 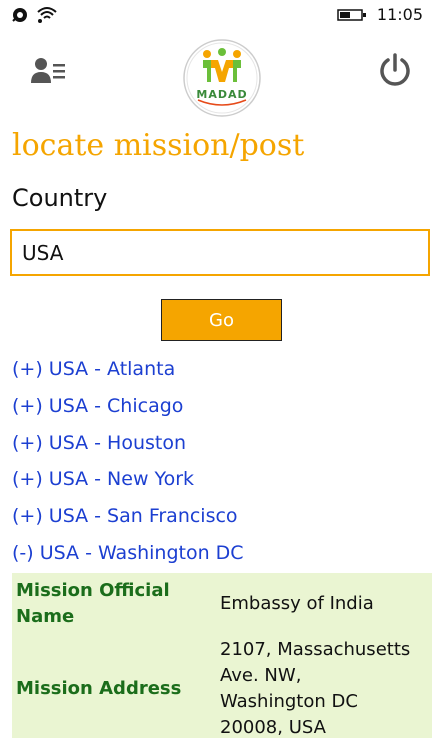 I want to click on official-name-value: Embassy of India, so click(x=297, y=603).